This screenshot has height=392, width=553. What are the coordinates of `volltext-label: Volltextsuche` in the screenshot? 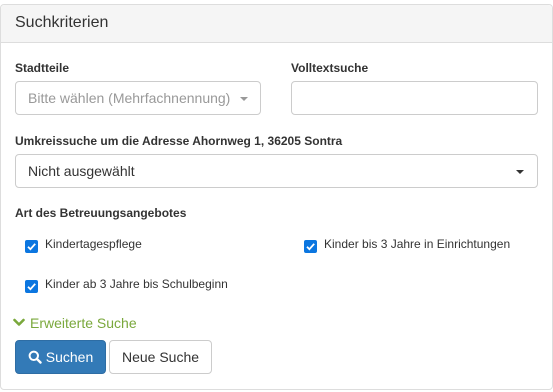 It's located at (330, 68).